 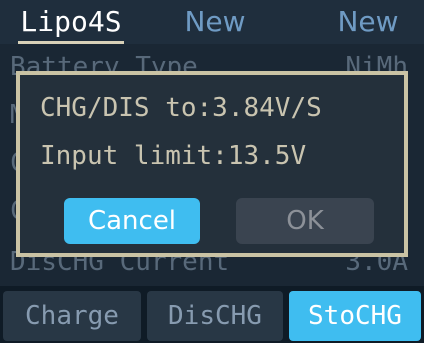 I want to click on charge-button: Charge, so click(x=72, y=316).